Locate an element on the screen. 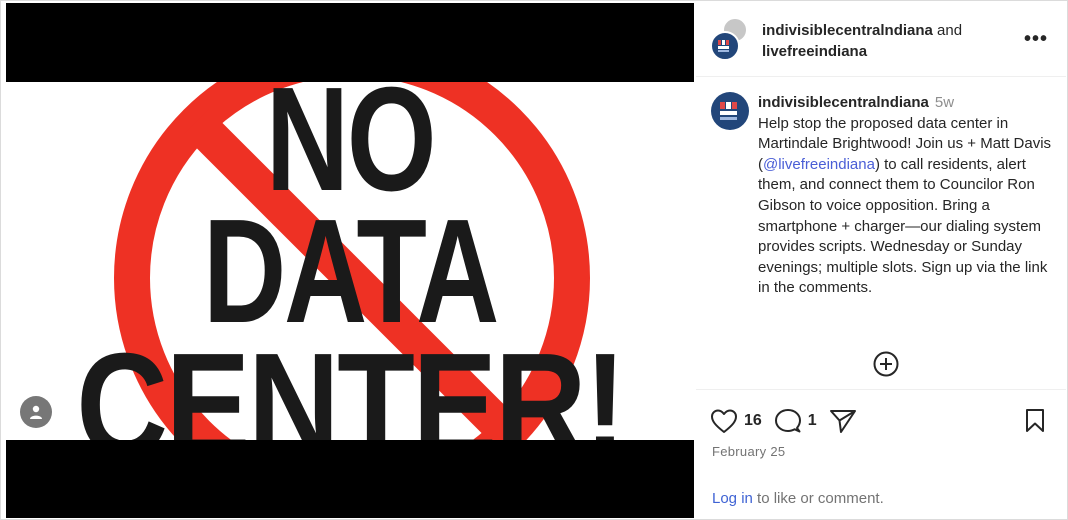 Image resolution: width=1068 pixels, height=520 pixels. more-options-button: ••• is located at coordinates (1036, 39).